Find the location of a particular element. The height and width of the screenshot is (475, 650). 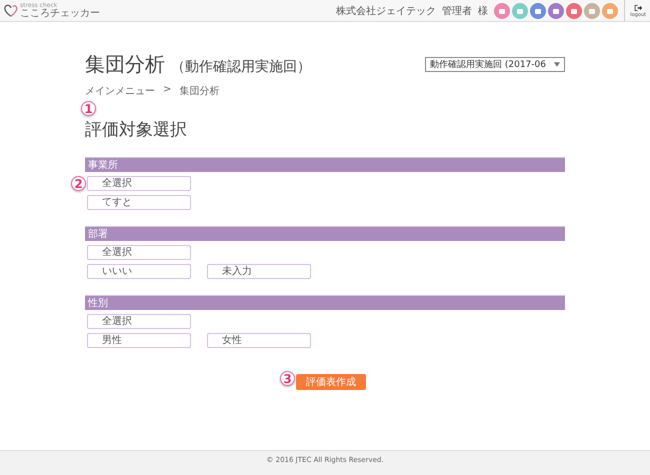

period-dropdown: 動作確認用実施回 (2017-06 is located at coordinates (495, 64).